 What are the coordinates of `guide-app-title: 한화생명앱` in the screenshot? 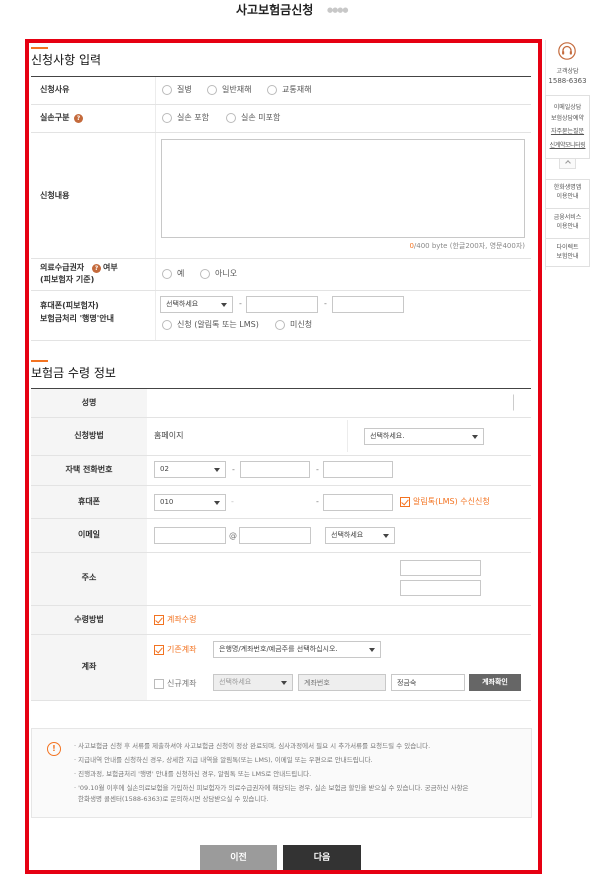 It's located at (567, 188).